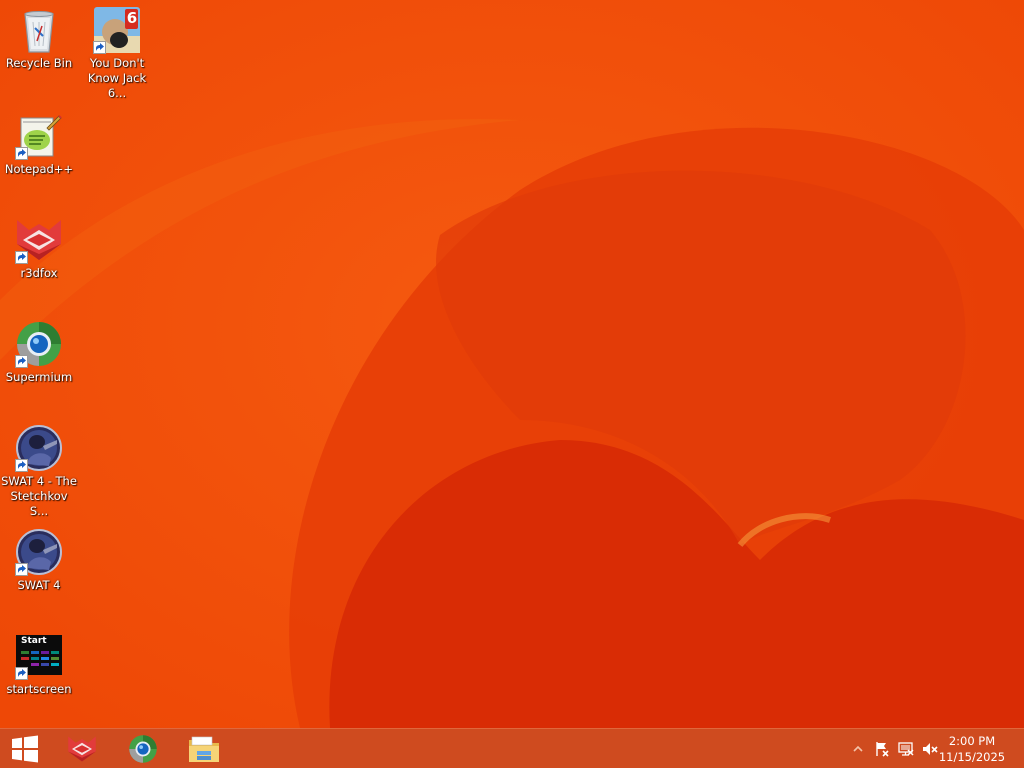  Describe the element at coordinates (39, 169) in the screenshot. I see `desktop-icon-label: Notepad++` at that location.